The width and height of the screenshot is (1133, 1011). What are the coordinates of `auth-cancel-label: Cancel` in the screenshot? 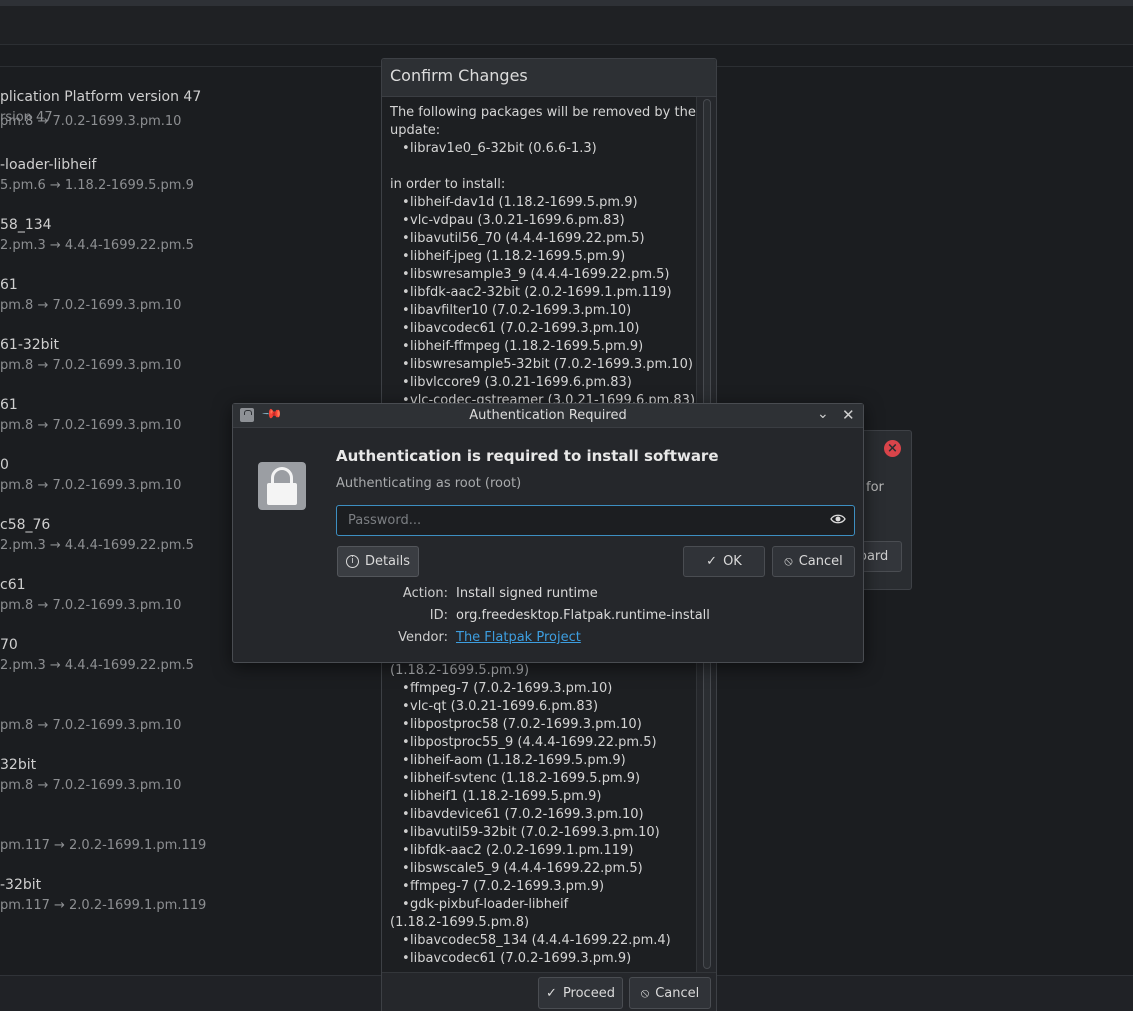 It's located at (820, 561).